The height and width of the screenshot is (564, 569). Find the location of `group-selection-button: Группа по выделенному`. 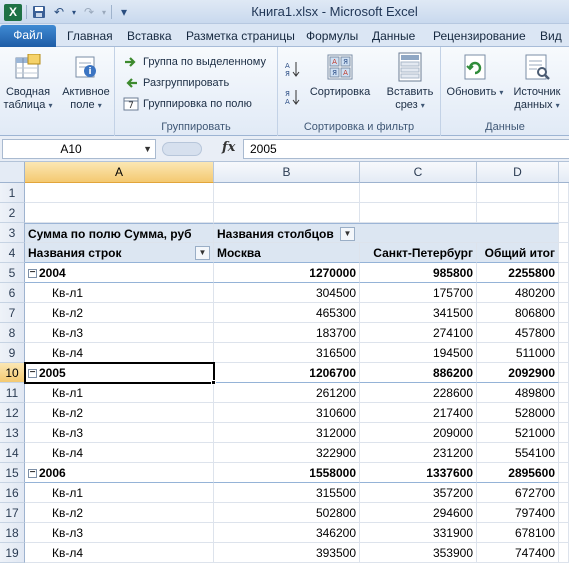

group-selection-button: Группа по выделенному is located at coordinates (194, 61).